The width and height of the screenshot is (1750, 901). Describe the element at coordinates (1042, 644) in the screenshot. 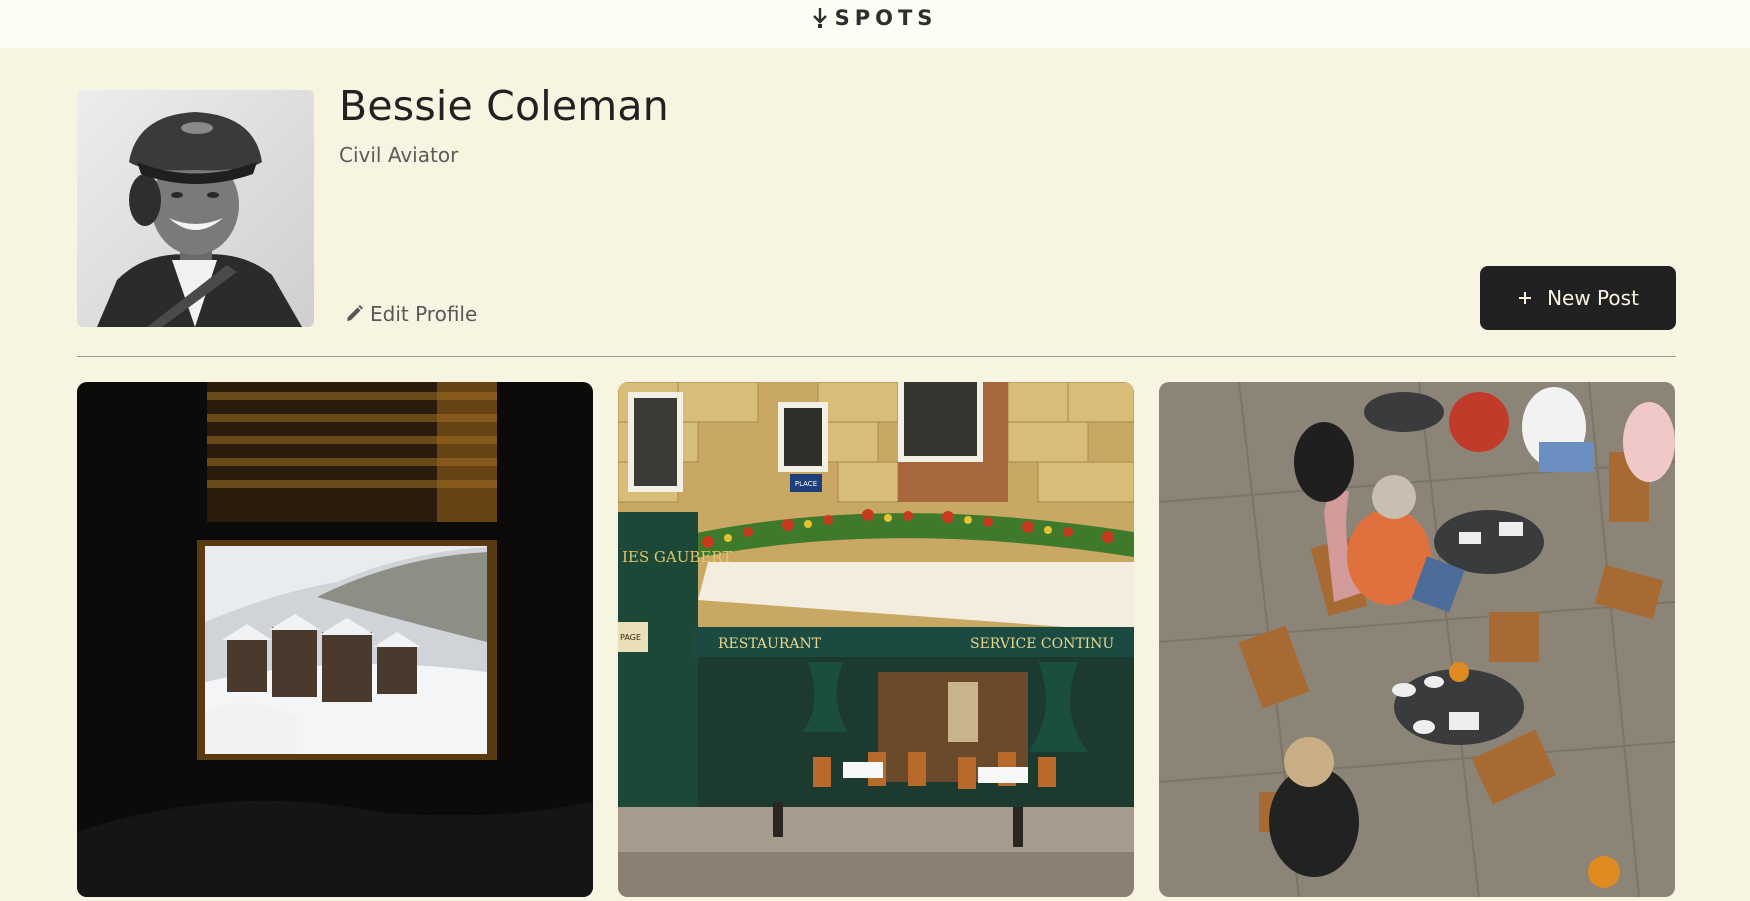

I see `awning-right-text: SERVICE CONTINU` at that location.